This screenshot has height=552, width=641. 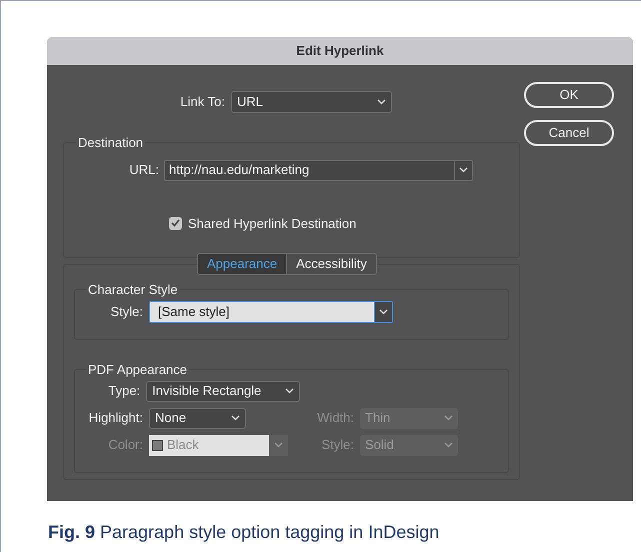 I want to click on field-label: Color:, so click(x=125, y=445).